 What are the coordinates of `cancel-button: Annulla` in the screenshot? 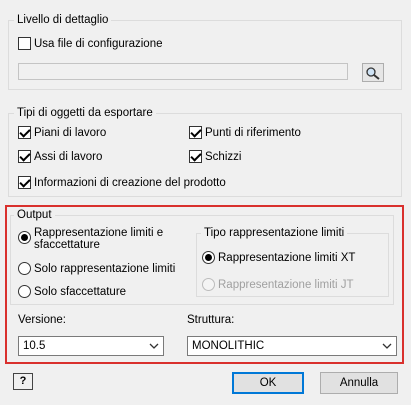 It's located at (359, 383).